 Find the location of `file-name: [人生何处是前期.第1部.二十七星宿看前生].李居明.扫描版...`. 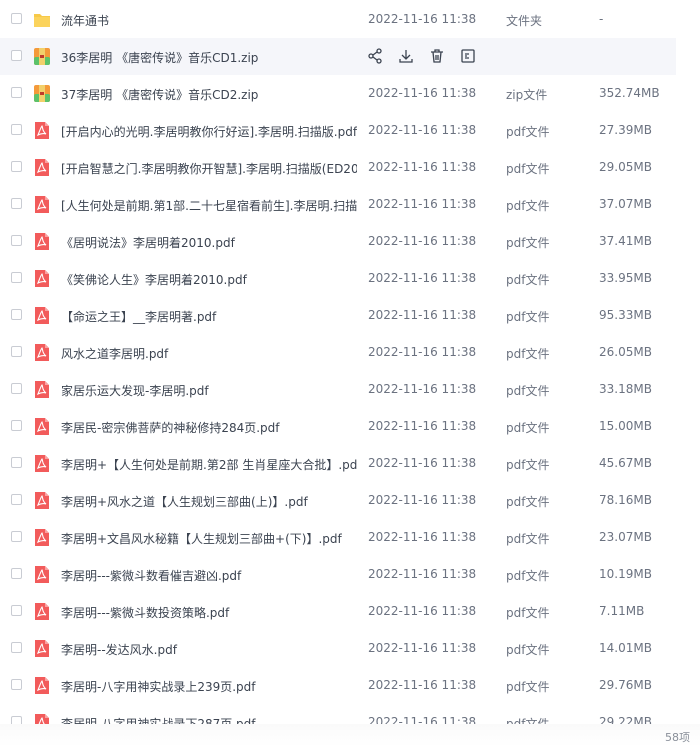

file-name: [人生何处是前期.第1部.二十七星宿看前生].李居明.扫描版... is located at coordinates (209, 205).